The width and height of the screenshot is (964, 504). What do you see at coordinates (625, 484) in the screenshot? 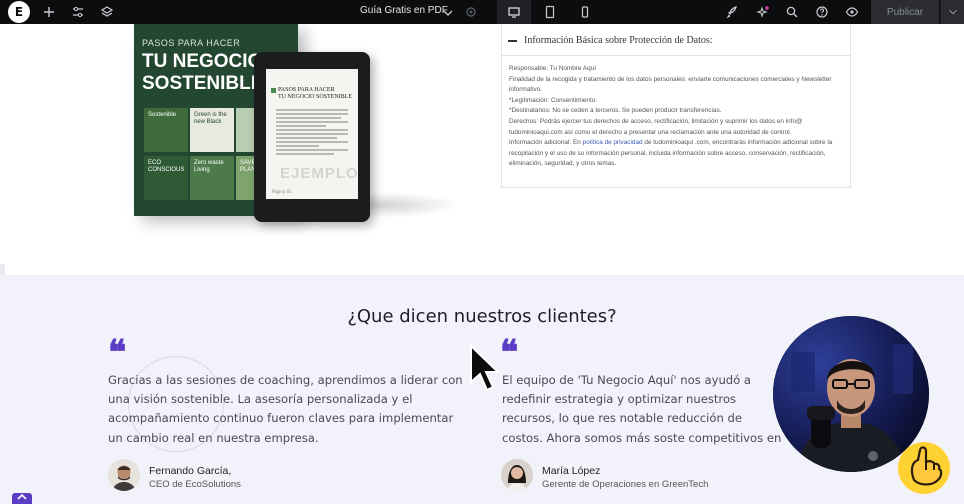
I see `testimonial-author-role: Gerente de Operaciones en GreenTech` at bounding box center [625, 484].